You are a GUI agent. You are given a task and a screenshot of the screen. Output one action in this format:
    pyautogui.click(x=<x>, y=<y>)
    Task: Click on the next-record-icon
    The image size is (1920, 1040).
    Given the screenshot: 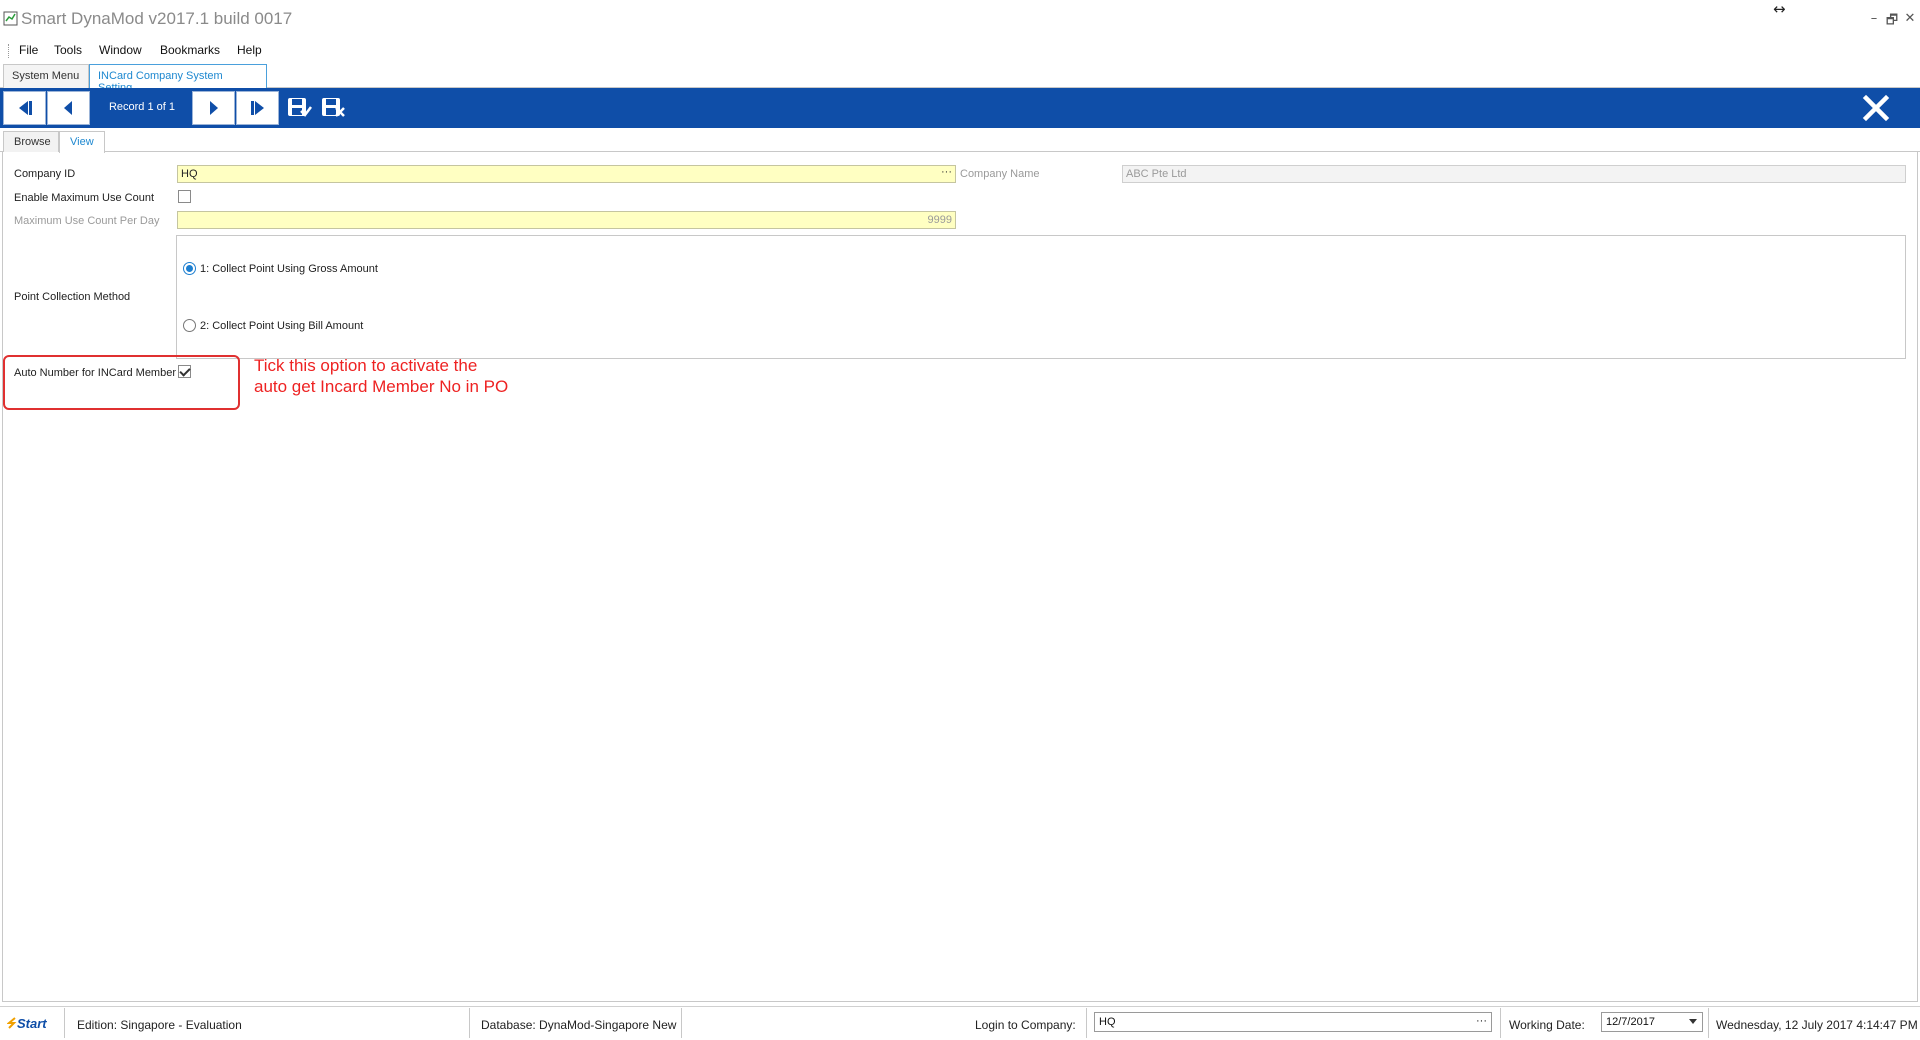 What is the action you would take?
    pyautogui.click(x=214, y=108)
    